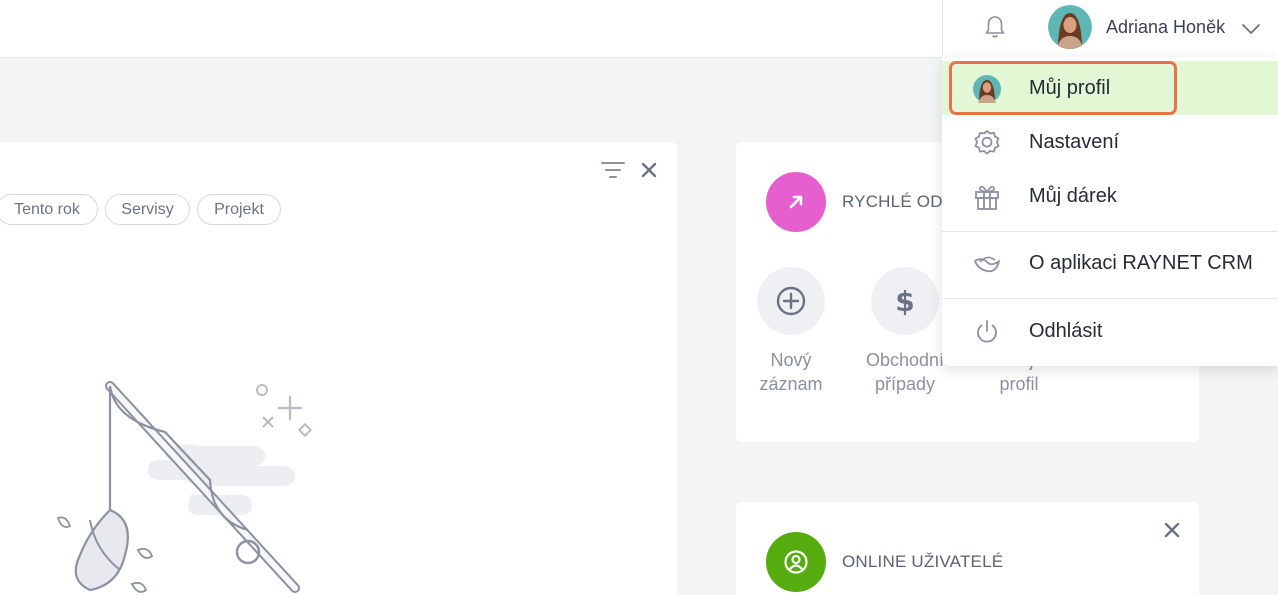 The height and width of the screenshot is (595, 1278). I want to click on menu-item-logout: Odhlásit, so click(1110, 331).